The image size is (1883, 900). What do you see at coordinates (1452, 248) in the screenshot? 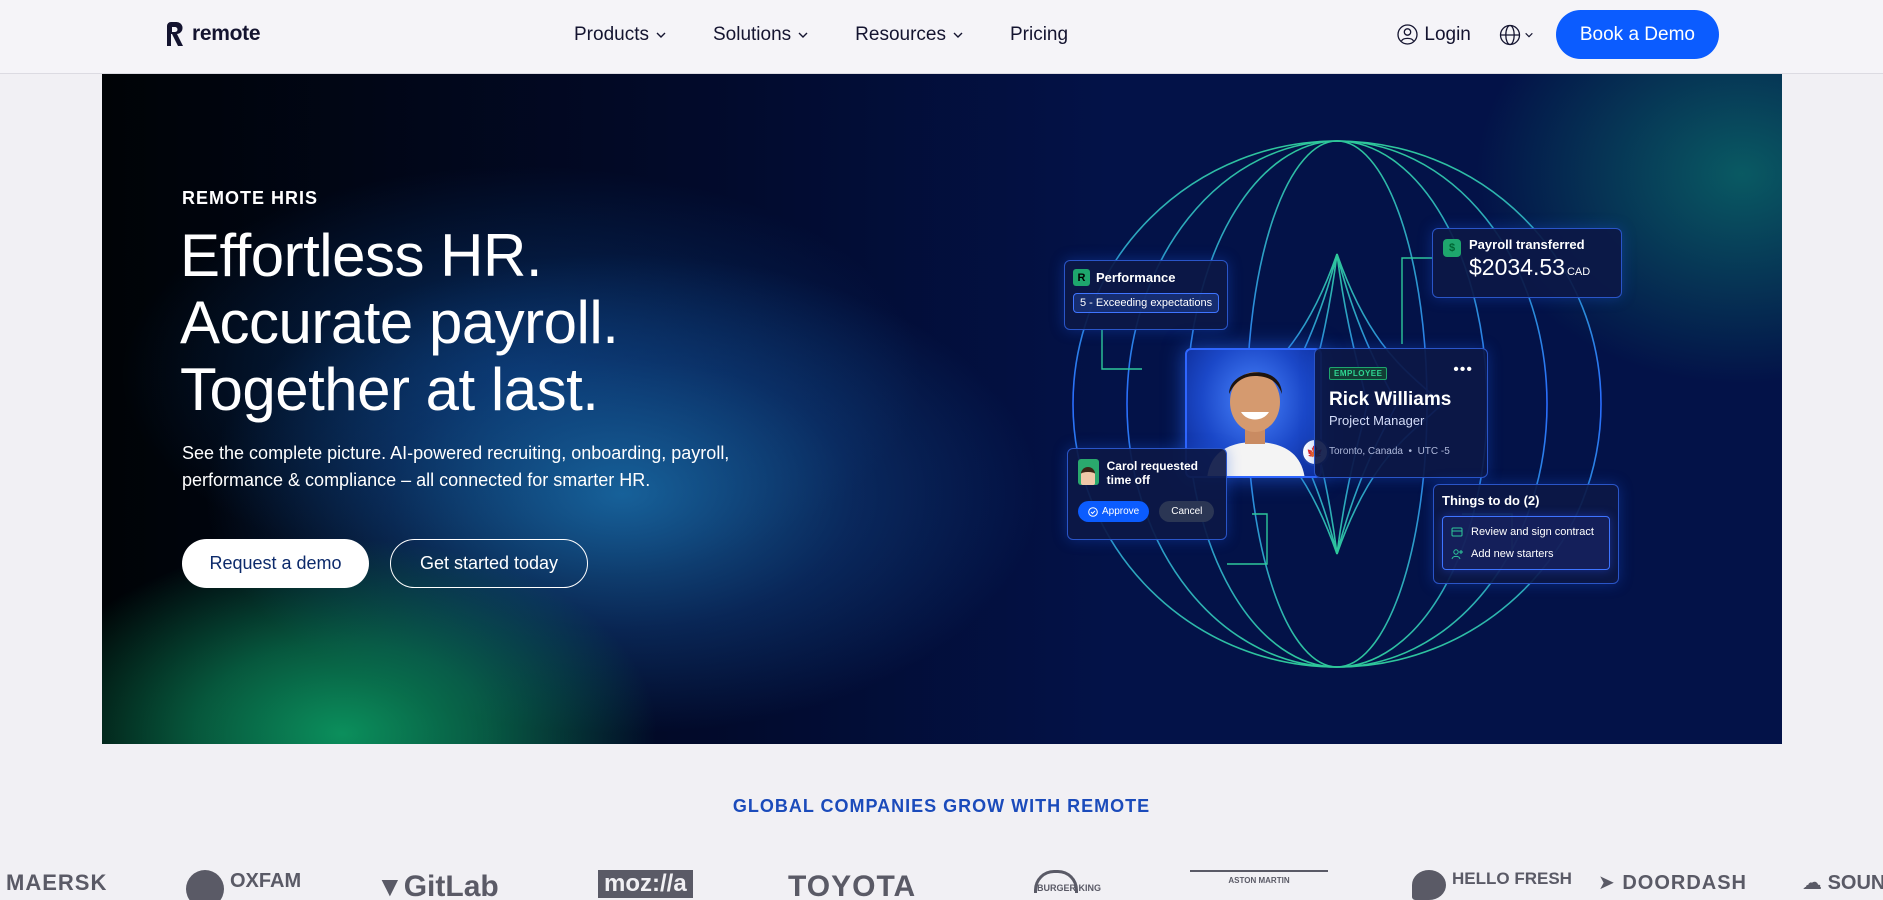
I see `dollar-icon: $` at bounding box center [1452, 248].